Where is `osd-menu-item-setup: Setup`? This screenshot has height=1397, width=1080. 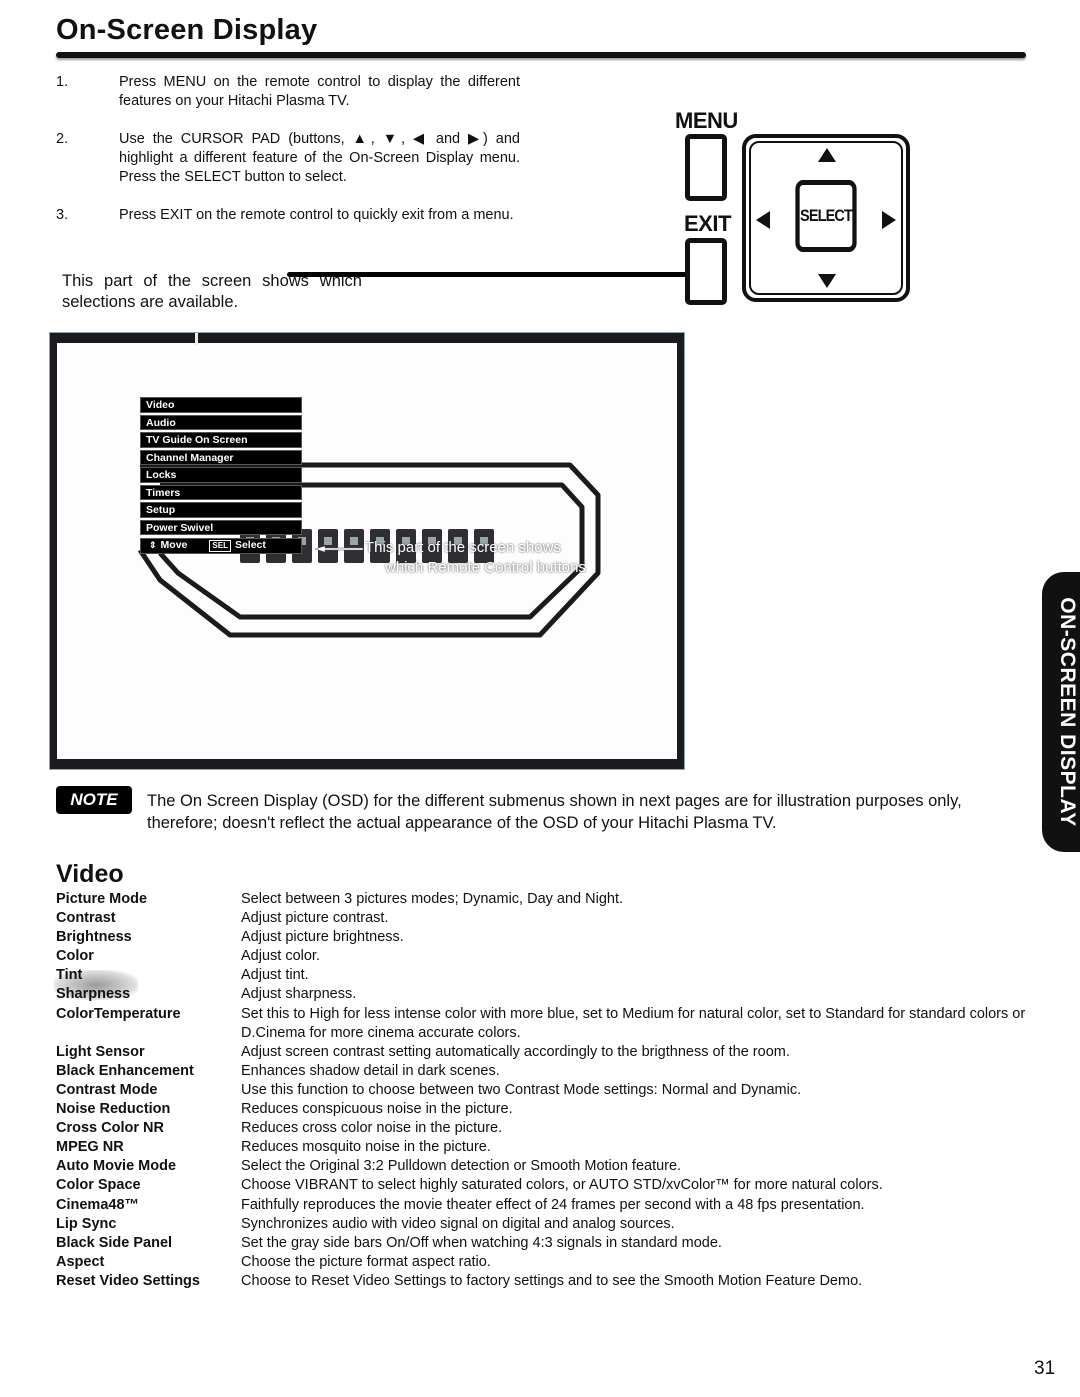 osd-menu-item-setup: Setup is located at coordinates (221, 510).